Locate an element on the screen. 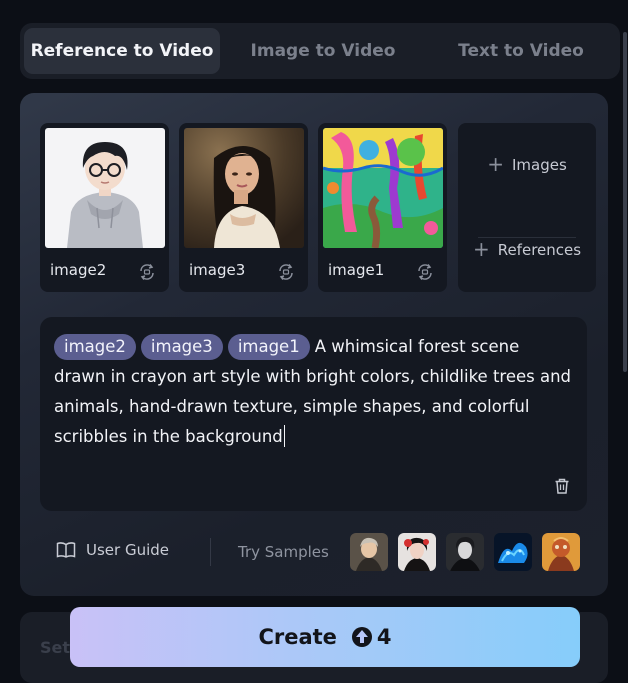 This screenshot has height=683, width=628. credit-icon is located at coordinates (361, 637).